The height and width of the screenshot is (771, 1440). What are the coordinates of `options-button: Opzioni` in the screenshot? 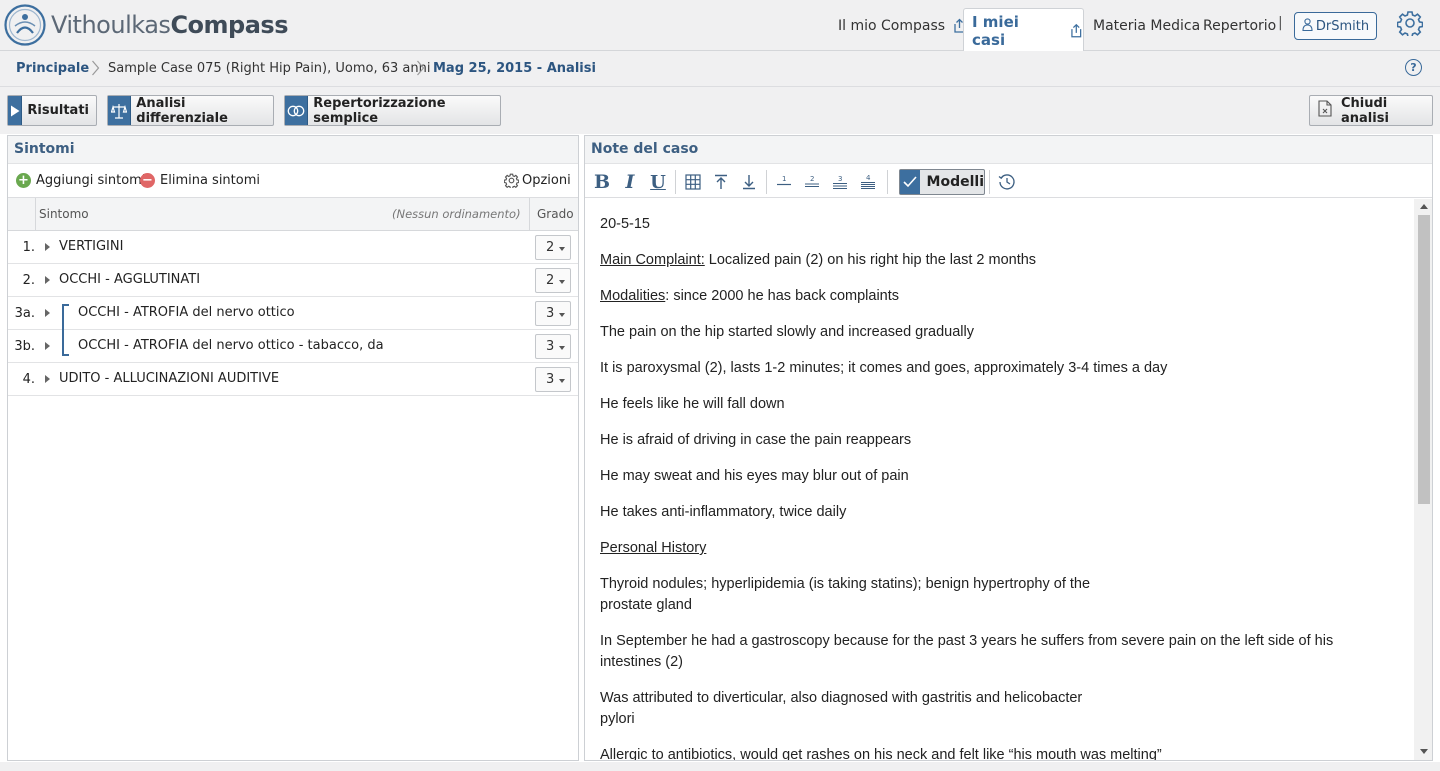 It's located at (537, 180).